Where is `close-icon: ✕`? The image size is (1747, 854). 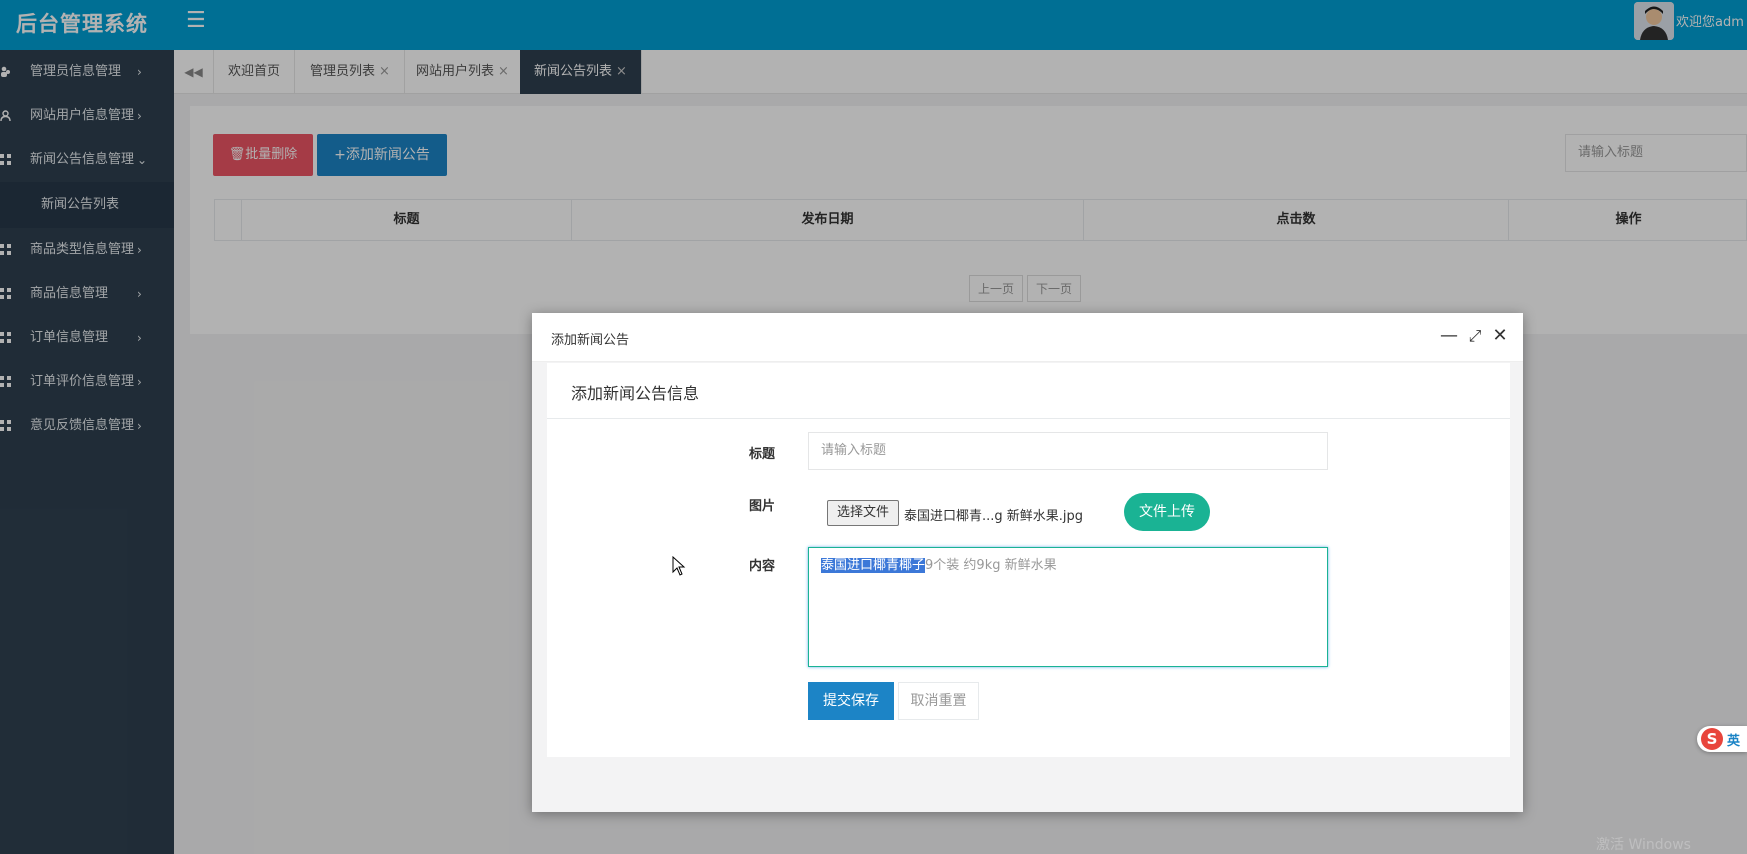
close-icon: ✕ is located at coordinates (1500, 336).